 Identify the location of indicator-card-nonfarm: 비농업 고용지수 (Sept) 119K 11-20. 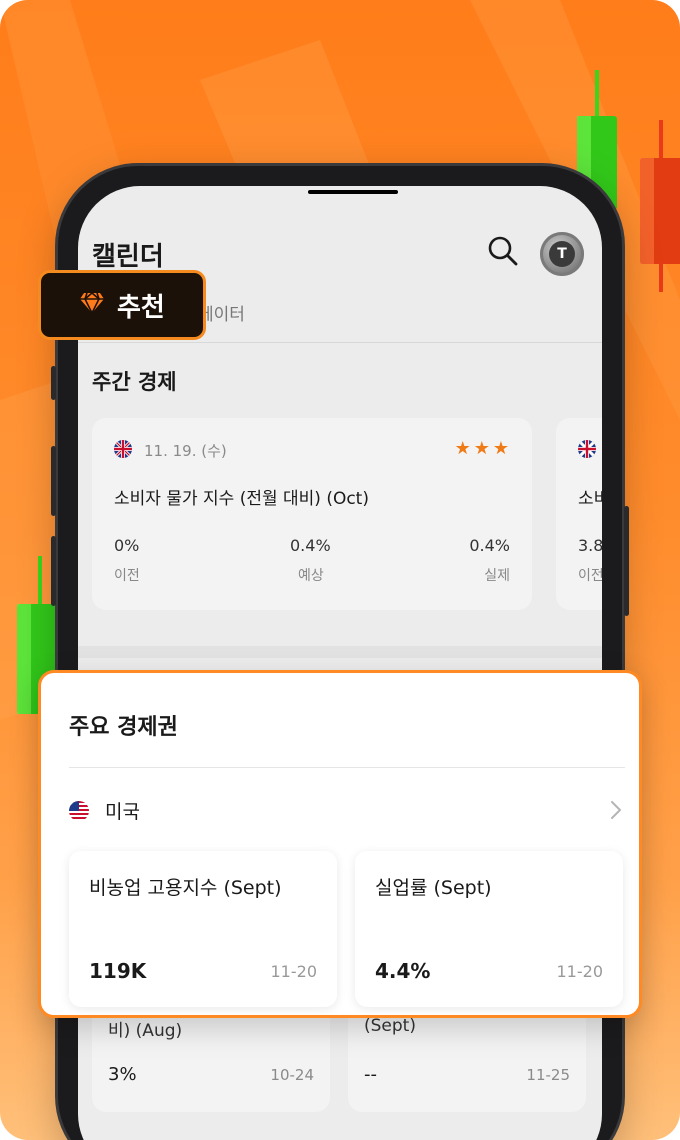
(203, 929).